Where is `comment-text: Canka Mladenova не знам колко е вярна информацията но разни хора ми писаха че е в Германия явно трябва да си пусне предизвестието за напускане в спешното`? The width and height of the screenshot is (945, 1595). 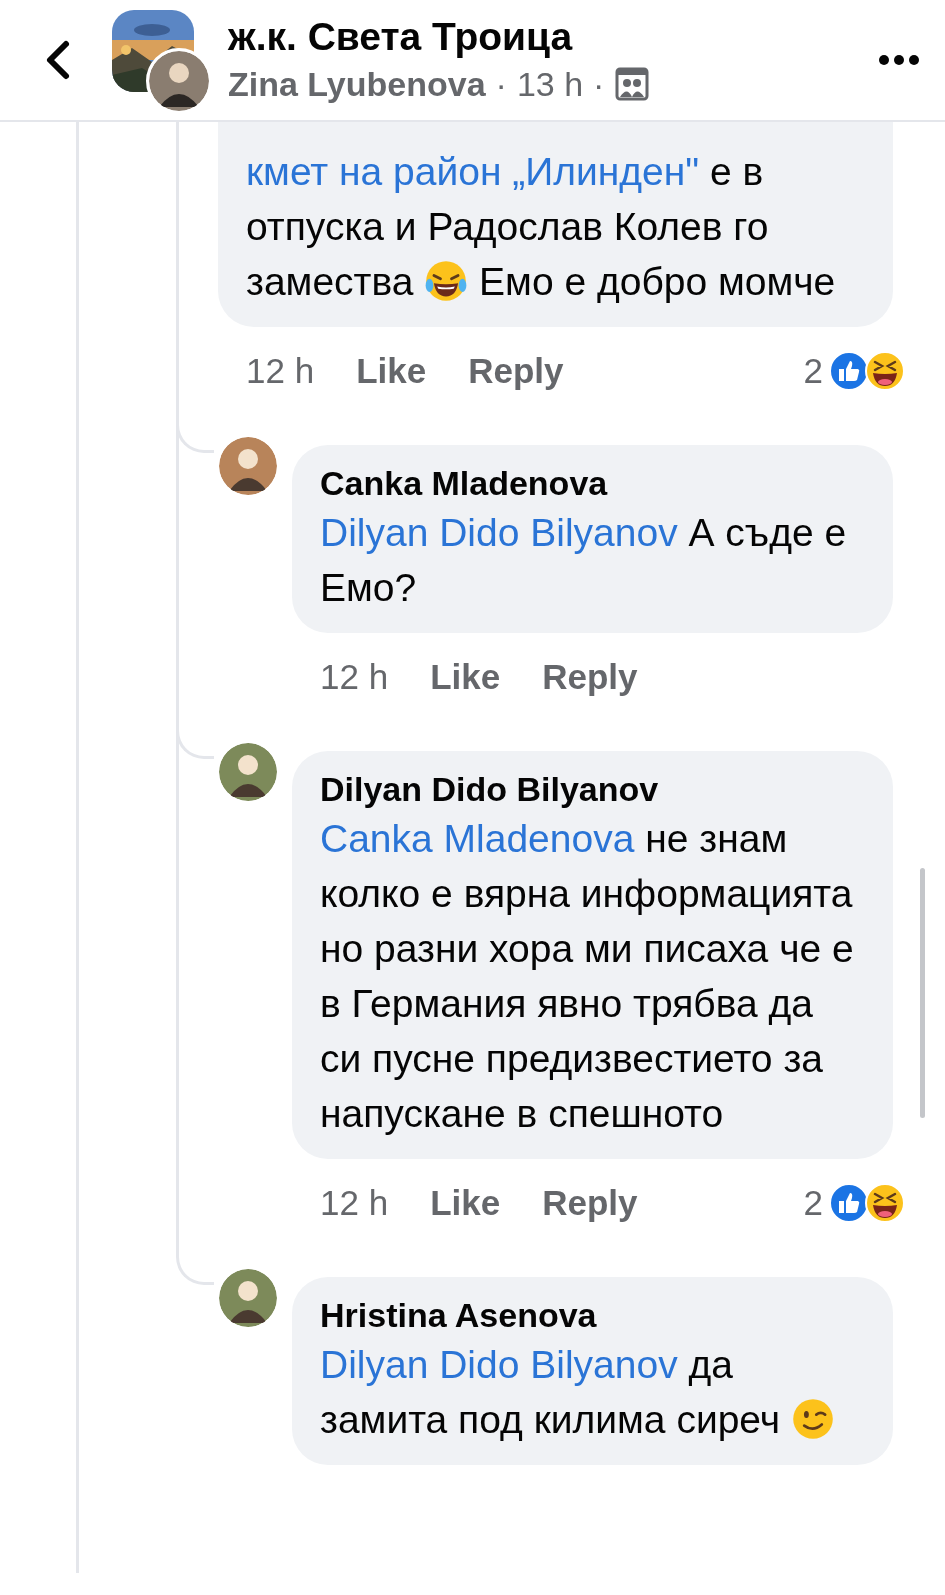
comment-text: Canka Mladenova не знам колко е вярна информацията но разни хора ми писаха че е в Германия явно трябва да си пусне предизвестието за напускане в спешното is located at coordinates (587, 976).